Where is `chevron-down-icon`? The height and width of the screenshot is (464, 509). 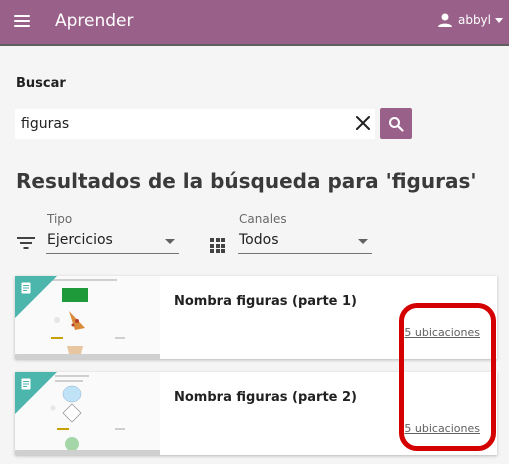
chevron-down-icon is located at coordinates (499, 20).